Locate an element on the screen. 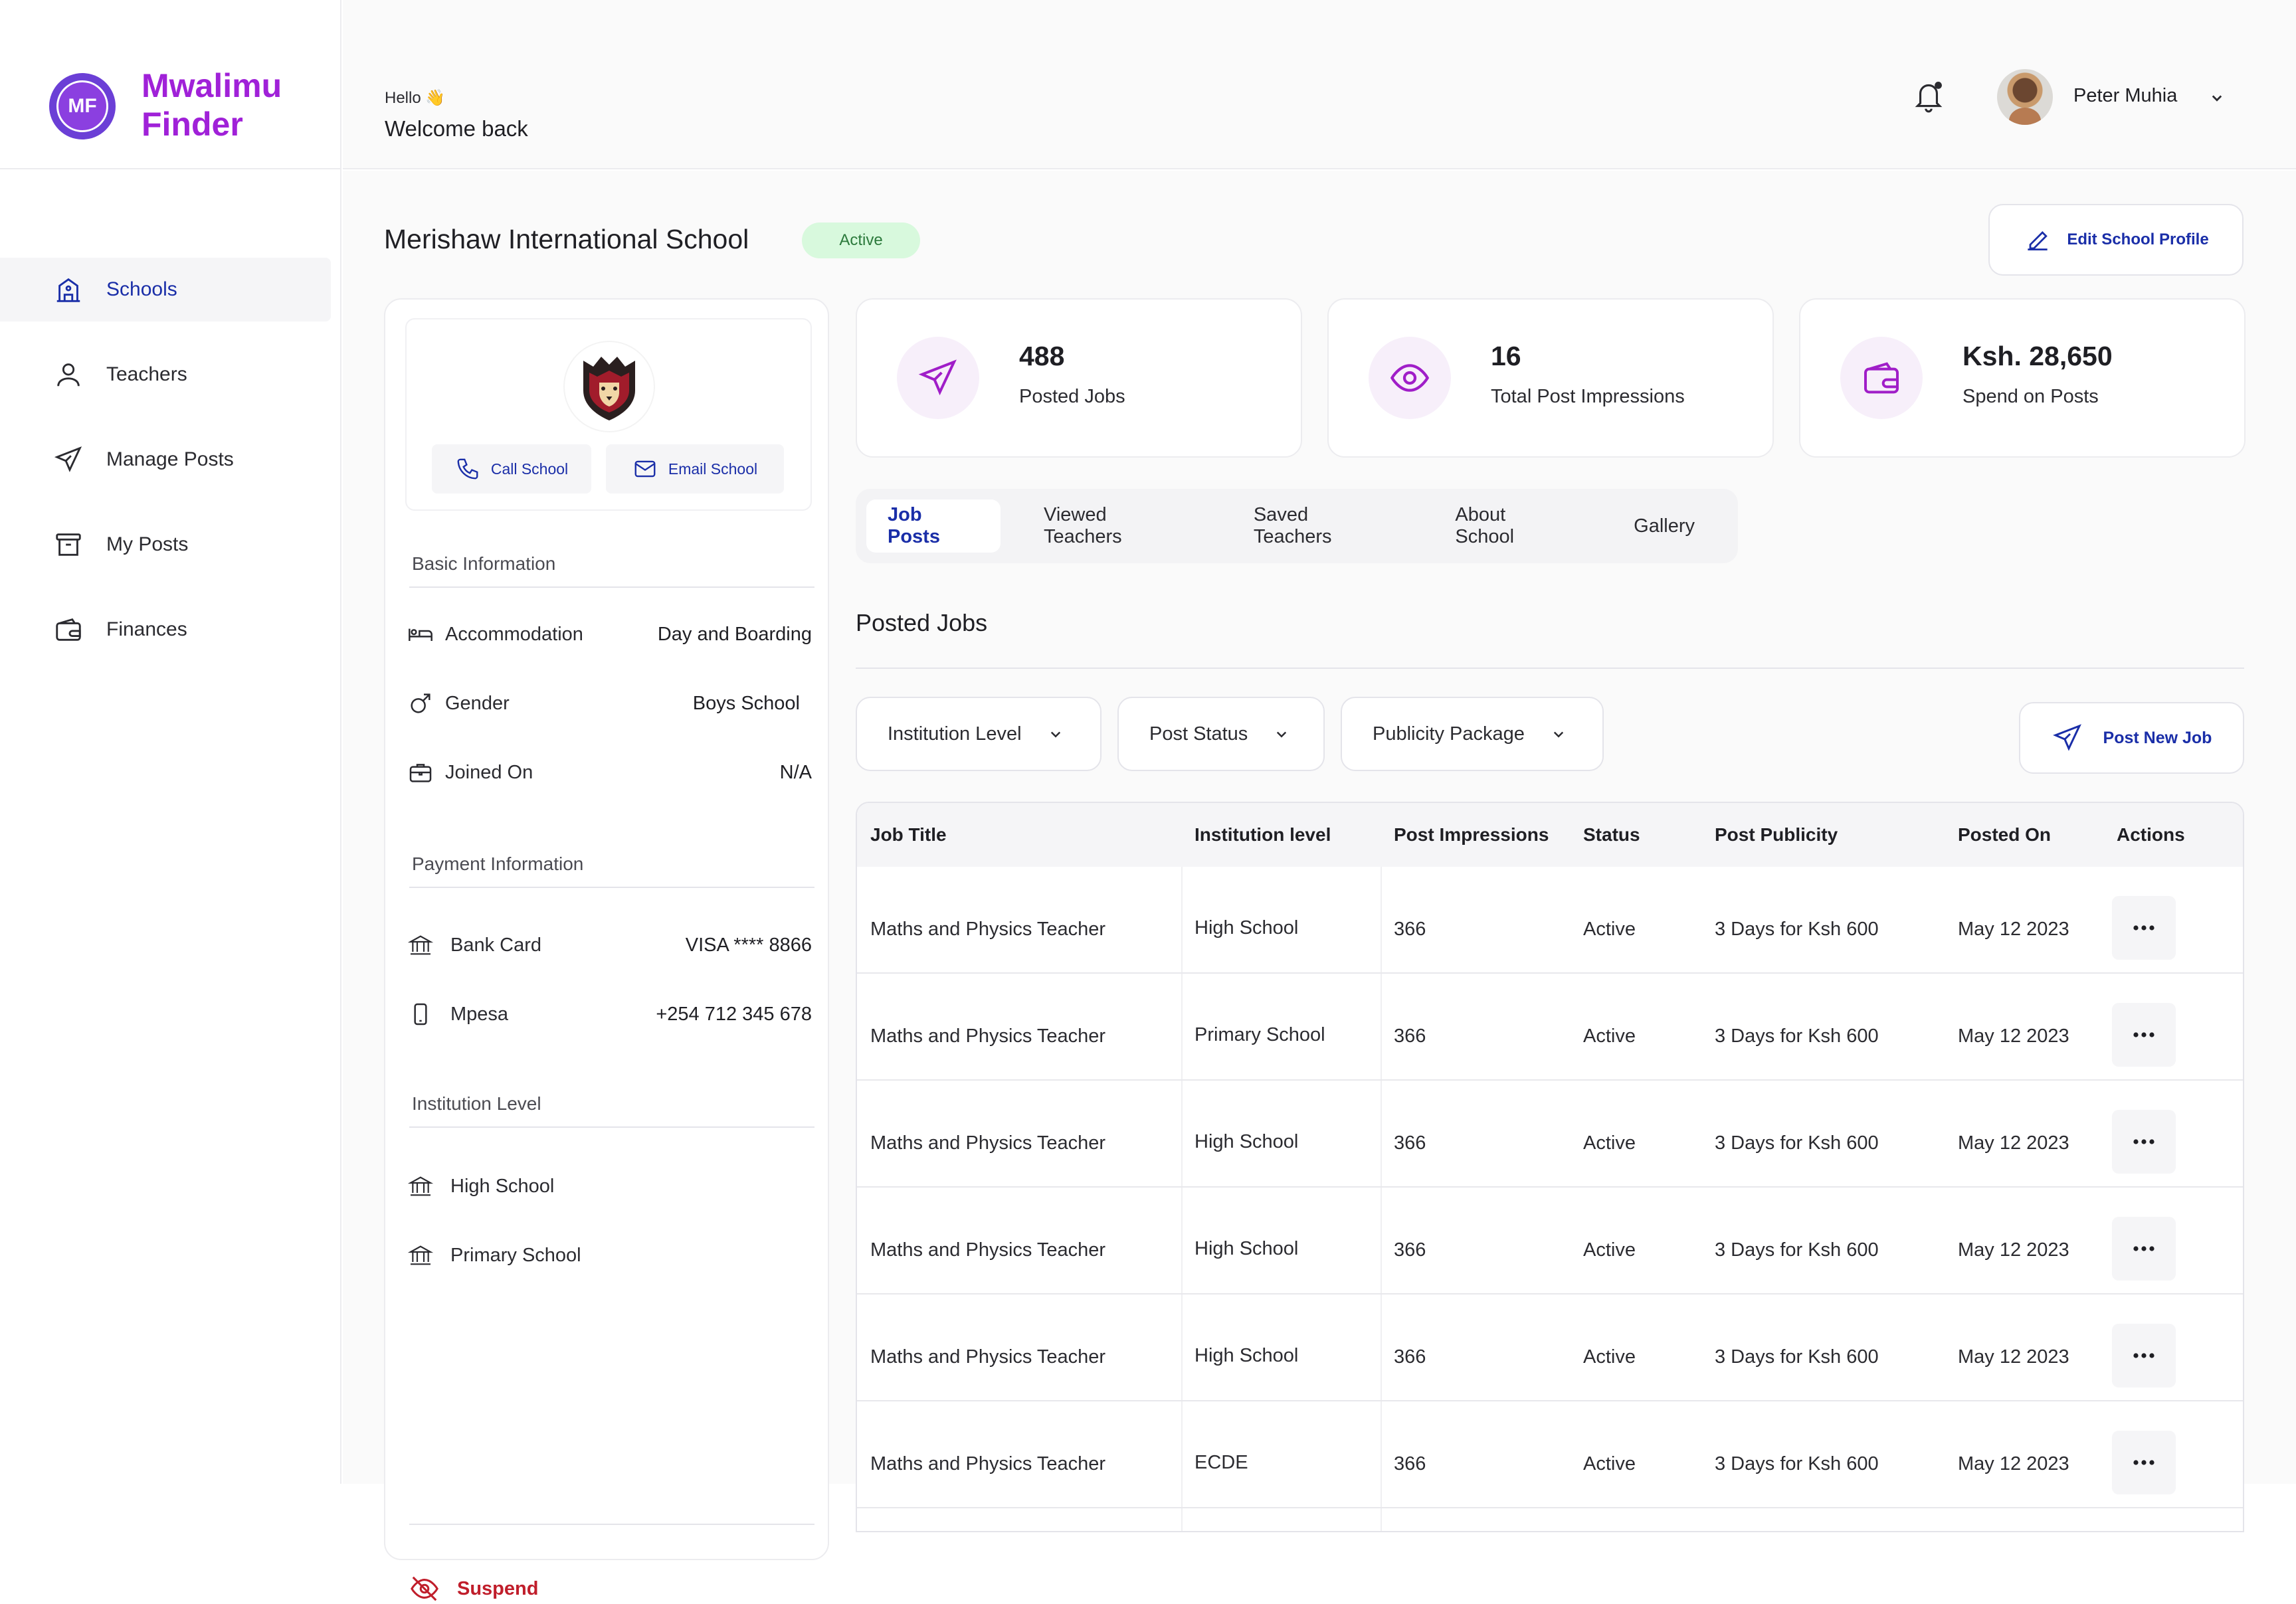  email-school-label: Email School is located at coordinates (712, 469).